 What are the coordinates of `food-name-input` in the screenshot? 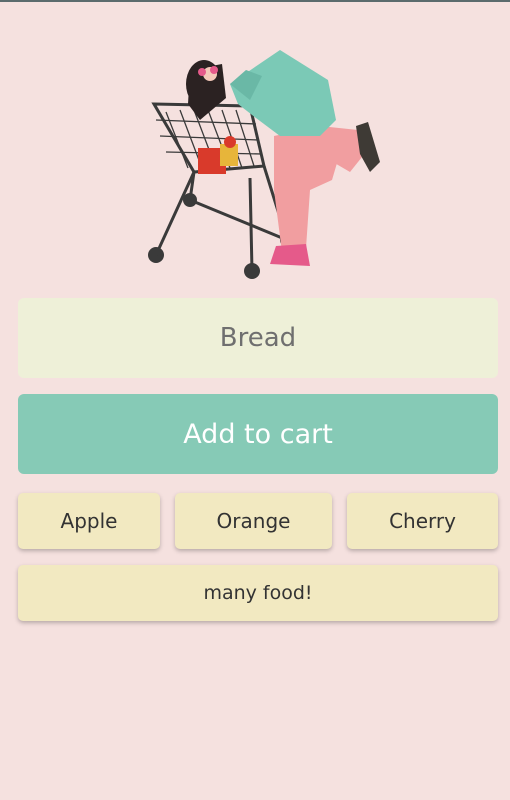 It's located at (258, 338).